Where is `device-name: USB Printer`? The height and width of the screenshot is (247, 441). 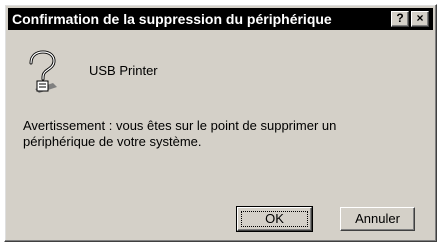
device-name: USB Printer is located at coordinates (123, 70).